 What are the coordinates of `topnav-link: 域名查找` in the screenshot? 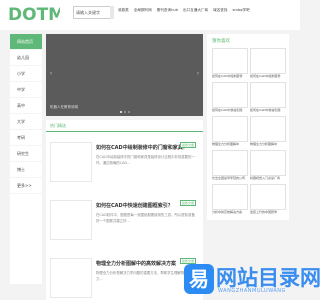 It's located at (220, 10).